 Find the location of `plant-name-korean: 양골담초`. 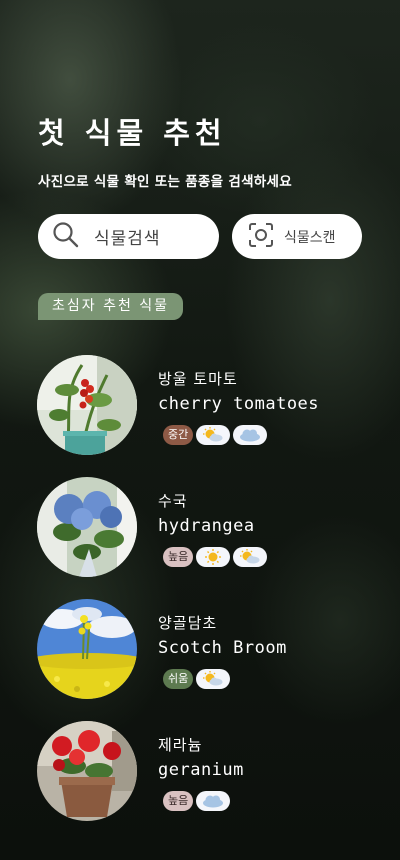

plant-name-korean: 양골담초 is located at coordinates (188, 623).